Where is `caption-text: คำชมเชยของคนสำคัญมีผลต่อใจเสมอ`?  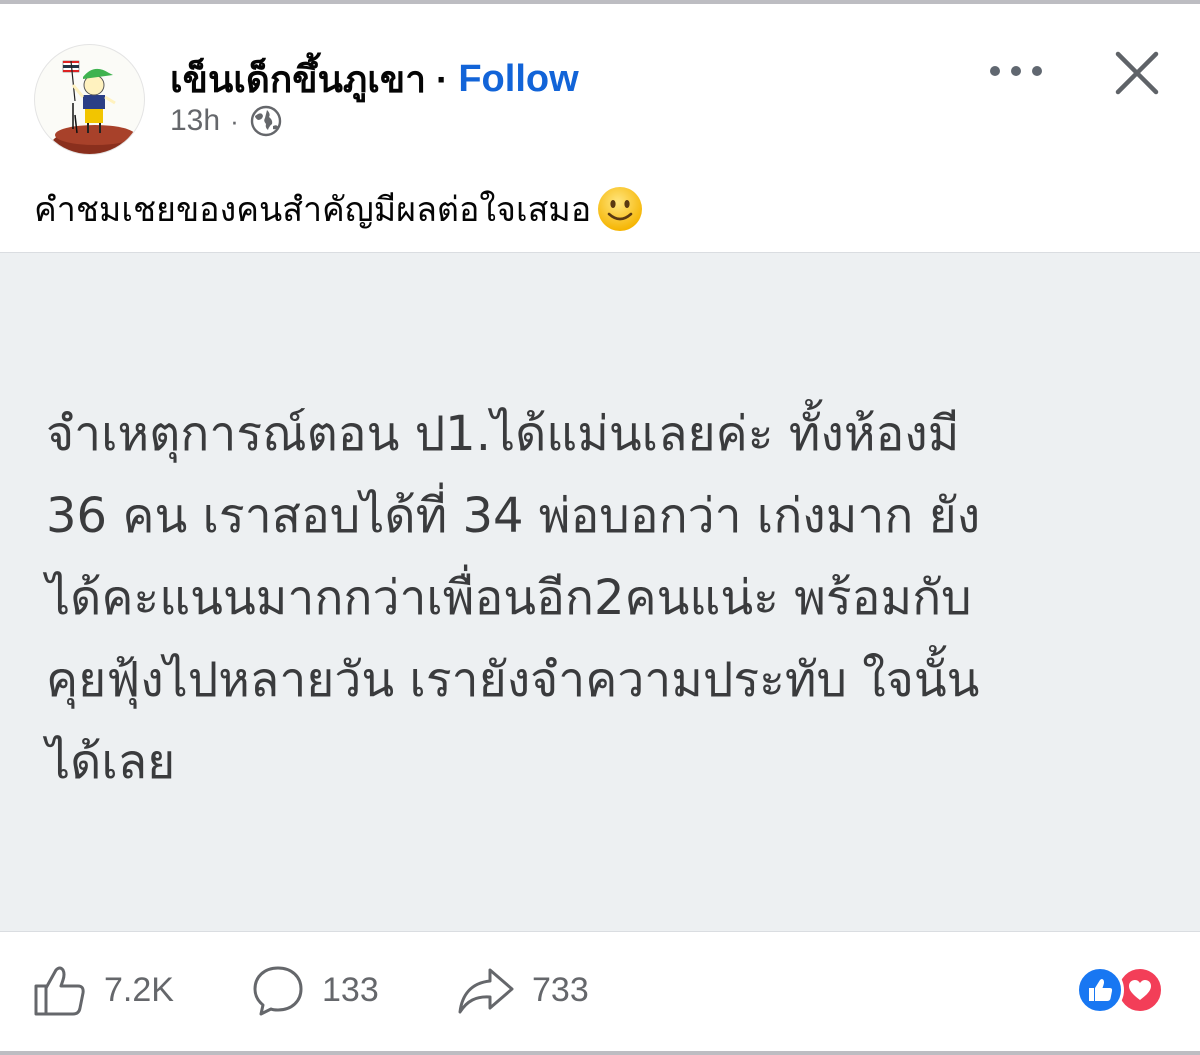 caption-text: คำชมเชยของคนสำคัญมีผลต่อใจเสมอ is located at coordinates (313, 210).